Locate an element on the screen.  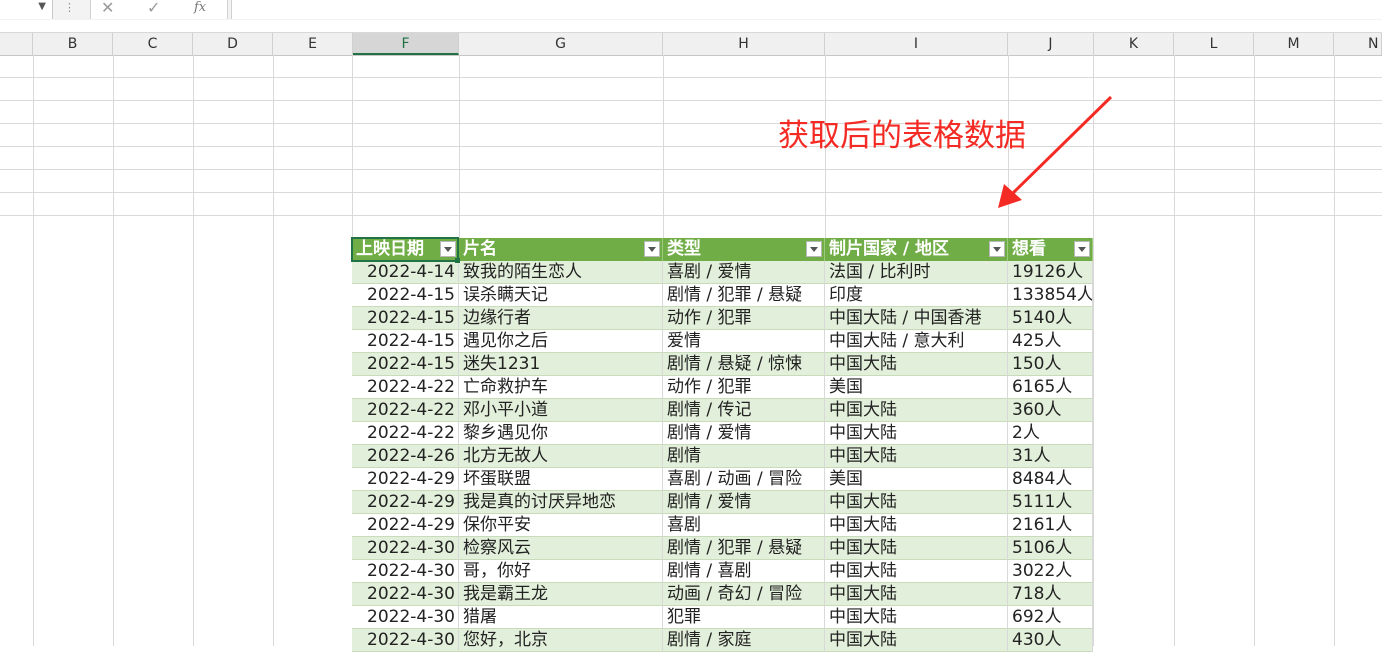
header-cell-region: 制片国家 / 地区 is located at coordinates (916, 249).